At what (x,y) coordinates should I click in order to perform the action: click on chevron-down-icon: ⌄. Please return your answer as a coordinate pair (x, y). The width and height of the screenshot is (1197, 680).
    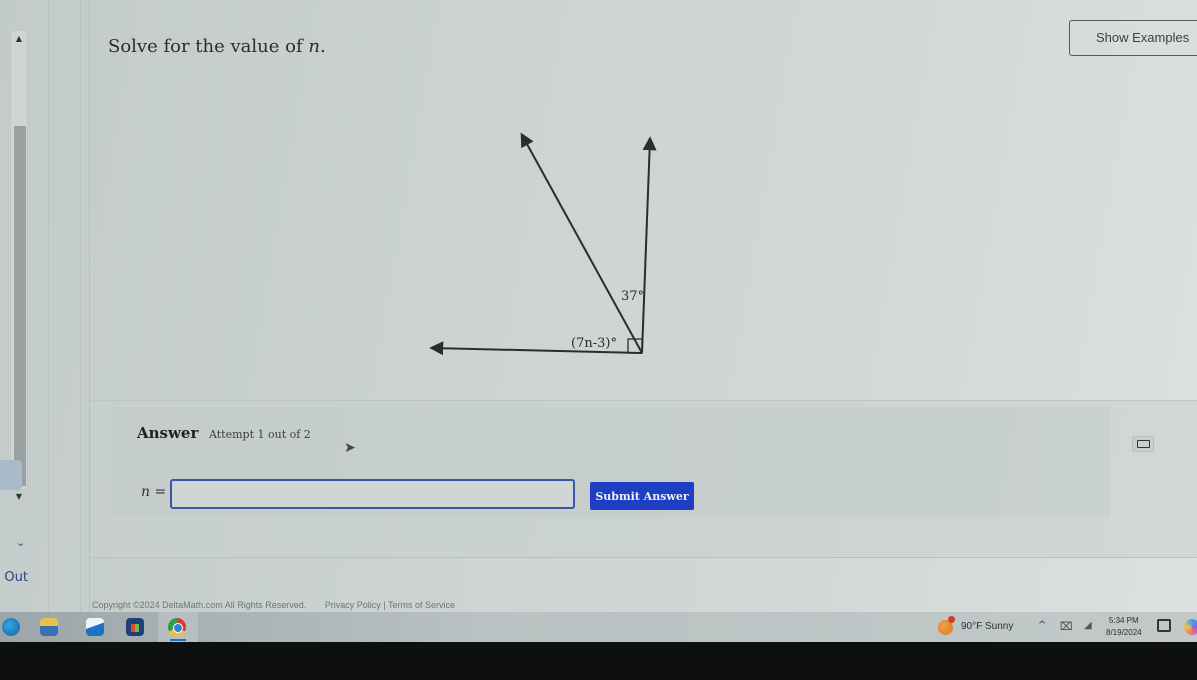
    Looking at the image, I should click on (20, 542).